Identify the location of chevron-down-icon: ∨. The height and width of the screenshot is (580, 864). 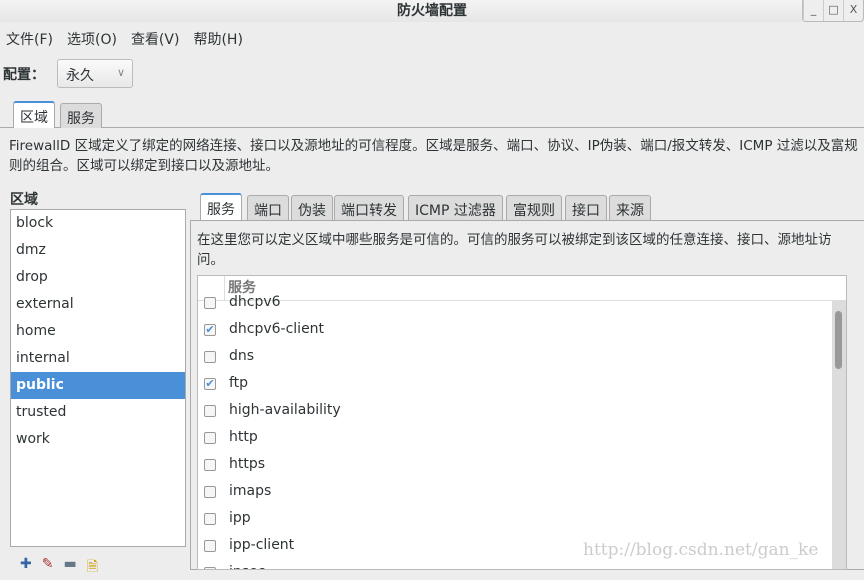
(120, 72).